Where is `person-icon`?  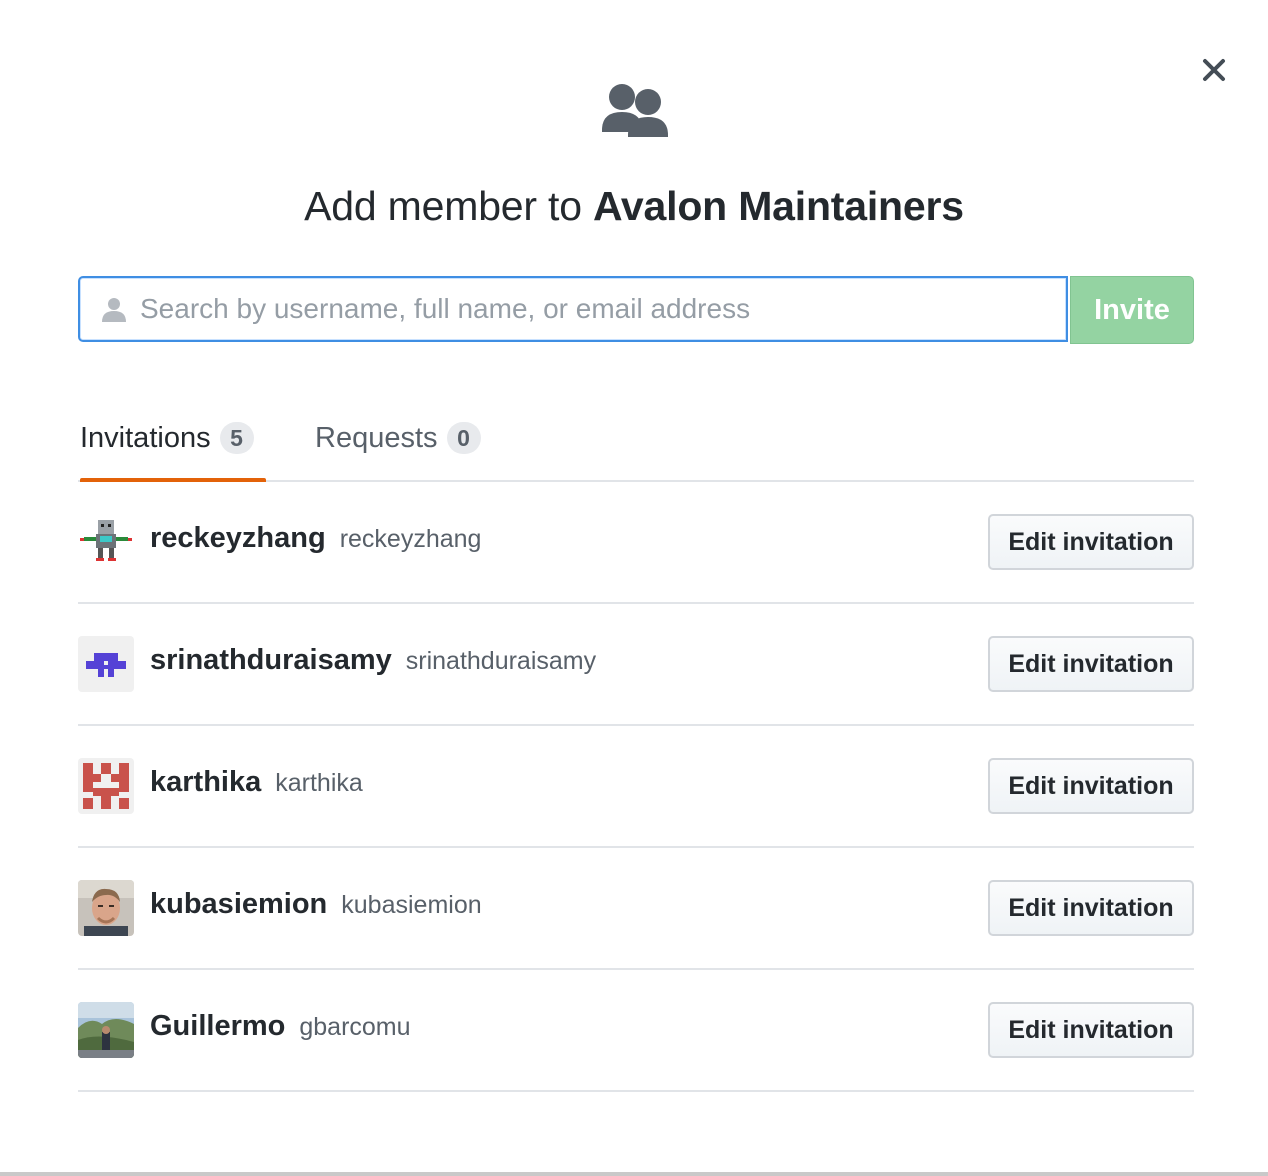
person-icon is located at coordinates (114, 310).